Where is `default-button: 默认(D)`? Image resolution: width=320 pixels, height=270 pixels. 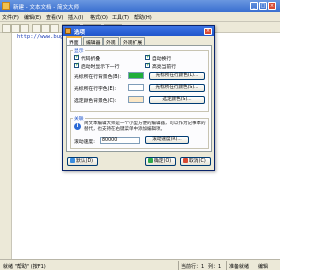
default-button: 默认(D) is located at coordinates (82, 161).